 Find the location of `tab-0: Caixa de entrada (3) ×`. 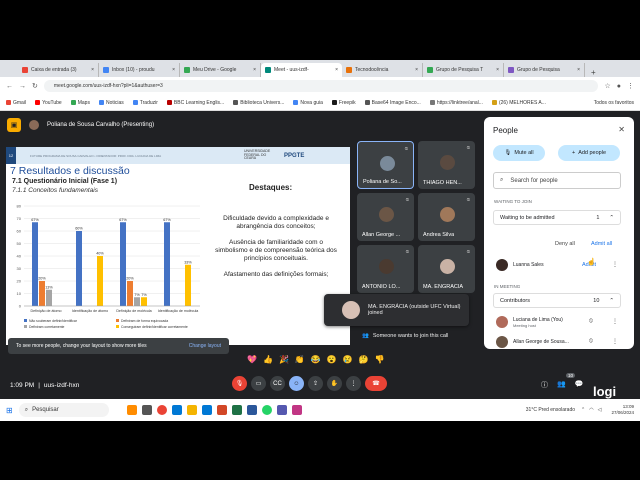

tab-0: Caixa de entrada (3) × is located at coordinates (58, 70).